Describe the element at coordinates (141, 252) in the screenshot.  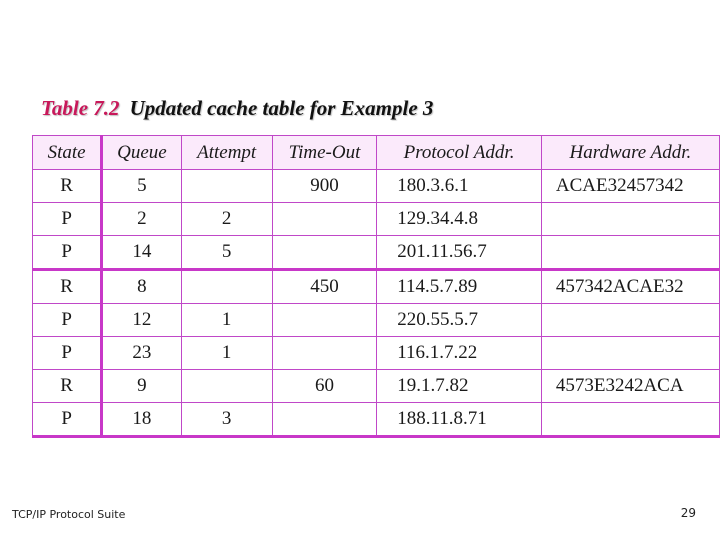
I see `cell-queue: 14` at that location.